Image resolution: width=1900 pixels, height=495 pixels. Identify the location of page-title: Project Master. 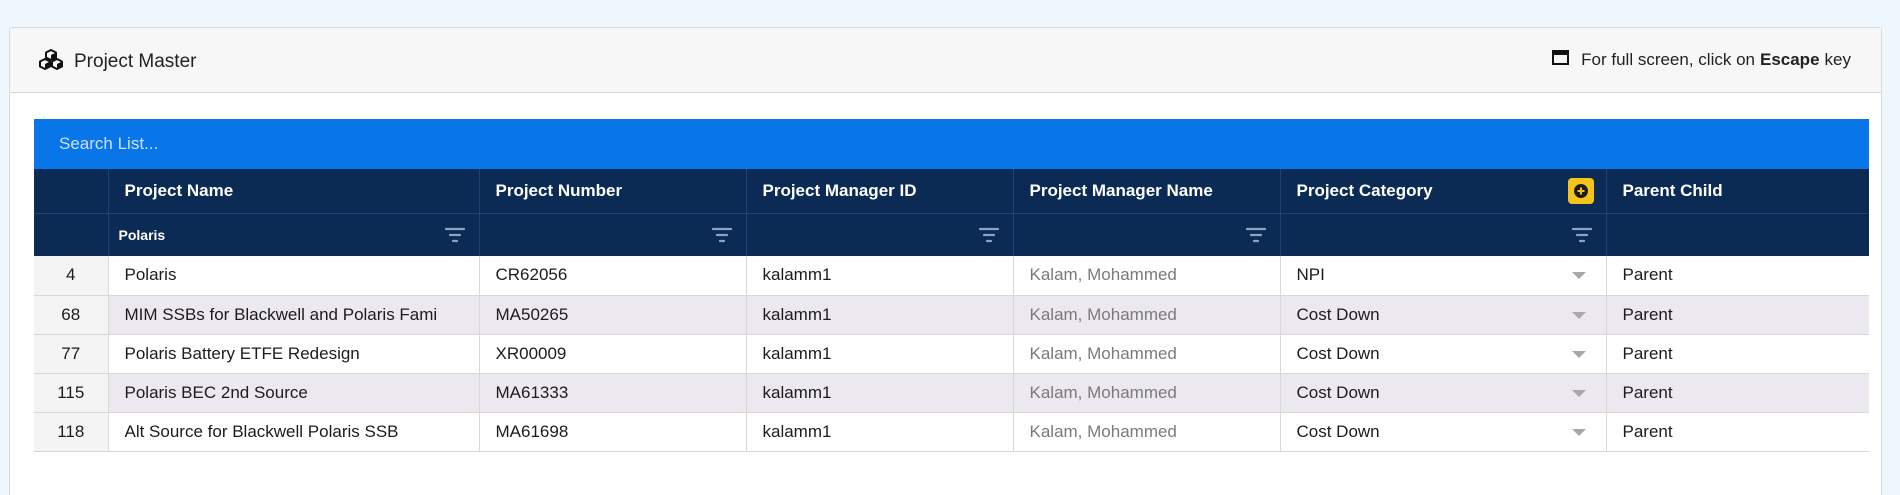
(135, 61).